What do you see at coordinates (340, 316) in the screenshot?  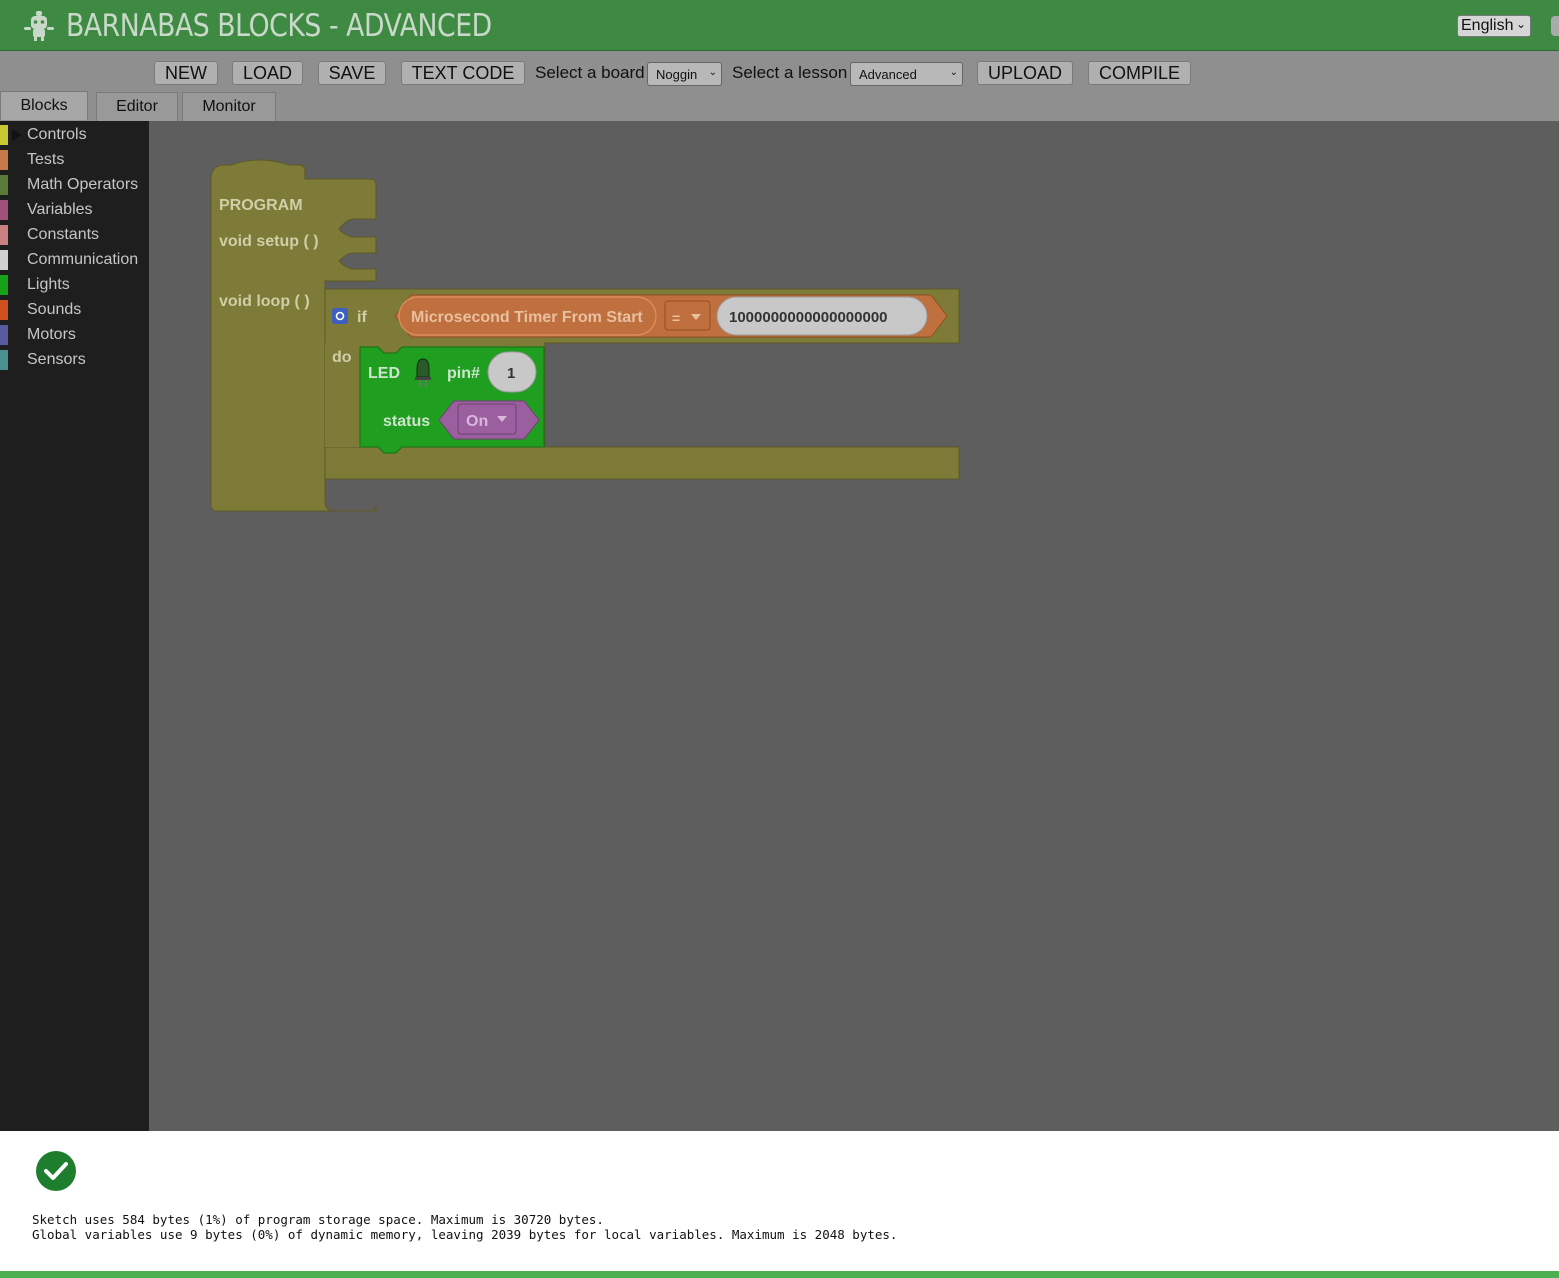 I see `gear-icon` at bounding box center [340, 316].